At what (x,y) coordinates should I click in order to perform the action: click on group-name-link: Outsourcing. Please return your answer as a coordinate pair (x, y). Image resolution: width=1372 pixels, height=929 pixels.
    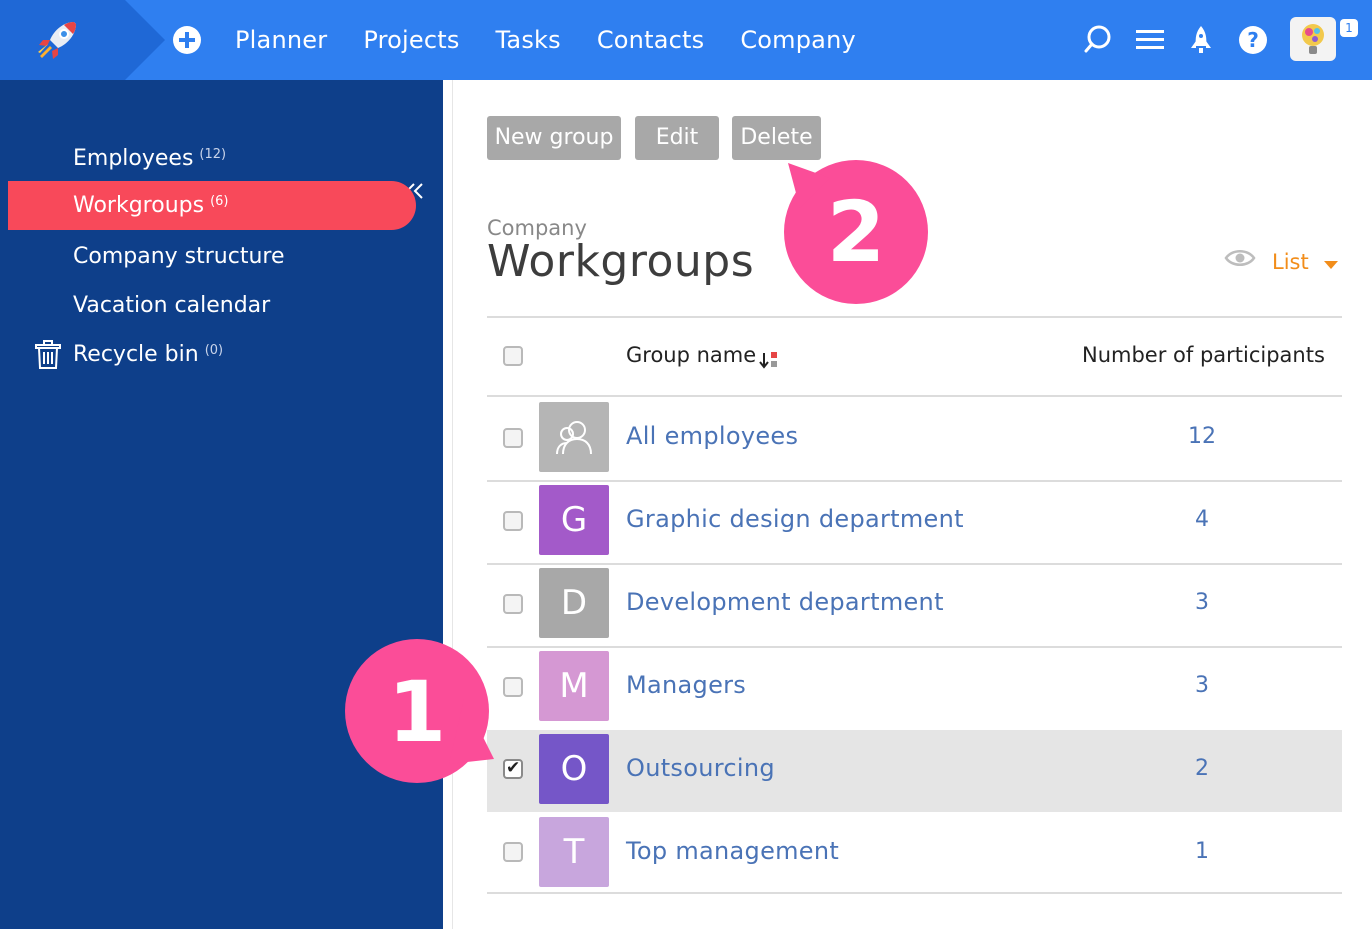
    Looking at the image, I should click on (700, 768).